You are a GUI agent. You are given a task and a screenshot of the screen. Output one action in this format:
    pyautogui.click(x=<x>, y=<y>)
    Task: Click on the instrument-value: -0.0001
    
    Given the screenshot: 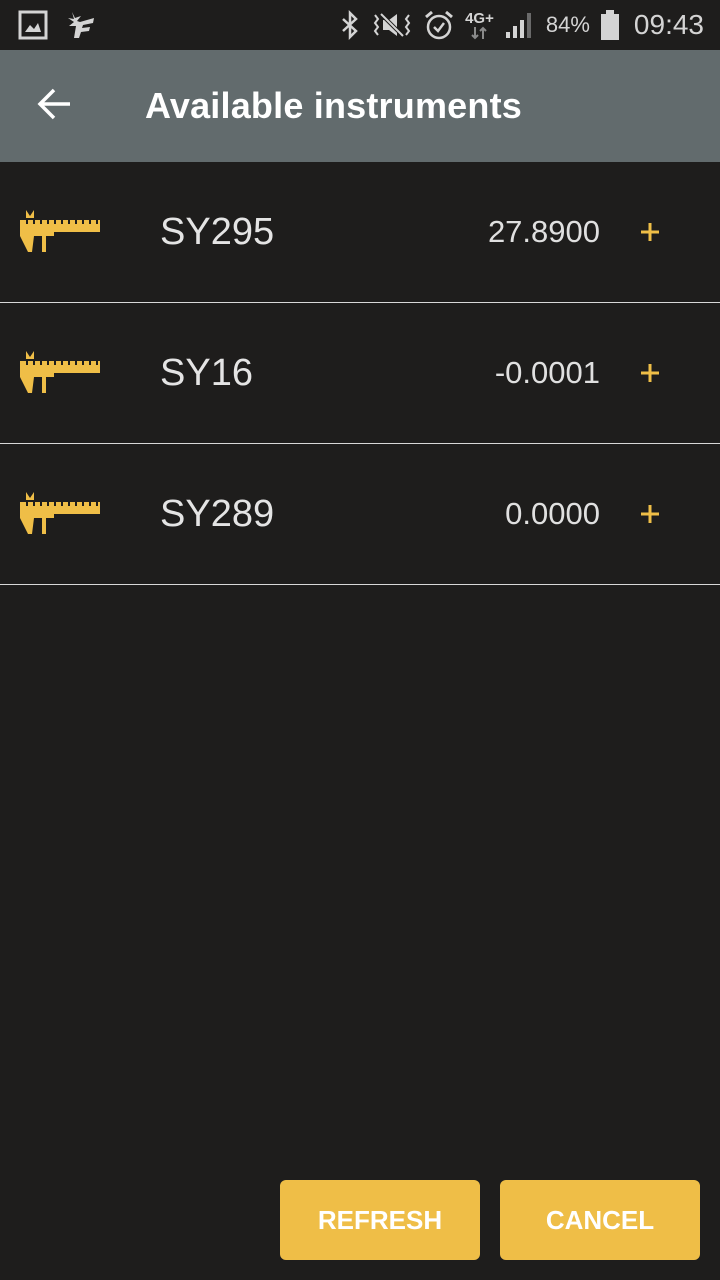 What is the action you would take?
    pyautogui.click(x=547, y=372)
    